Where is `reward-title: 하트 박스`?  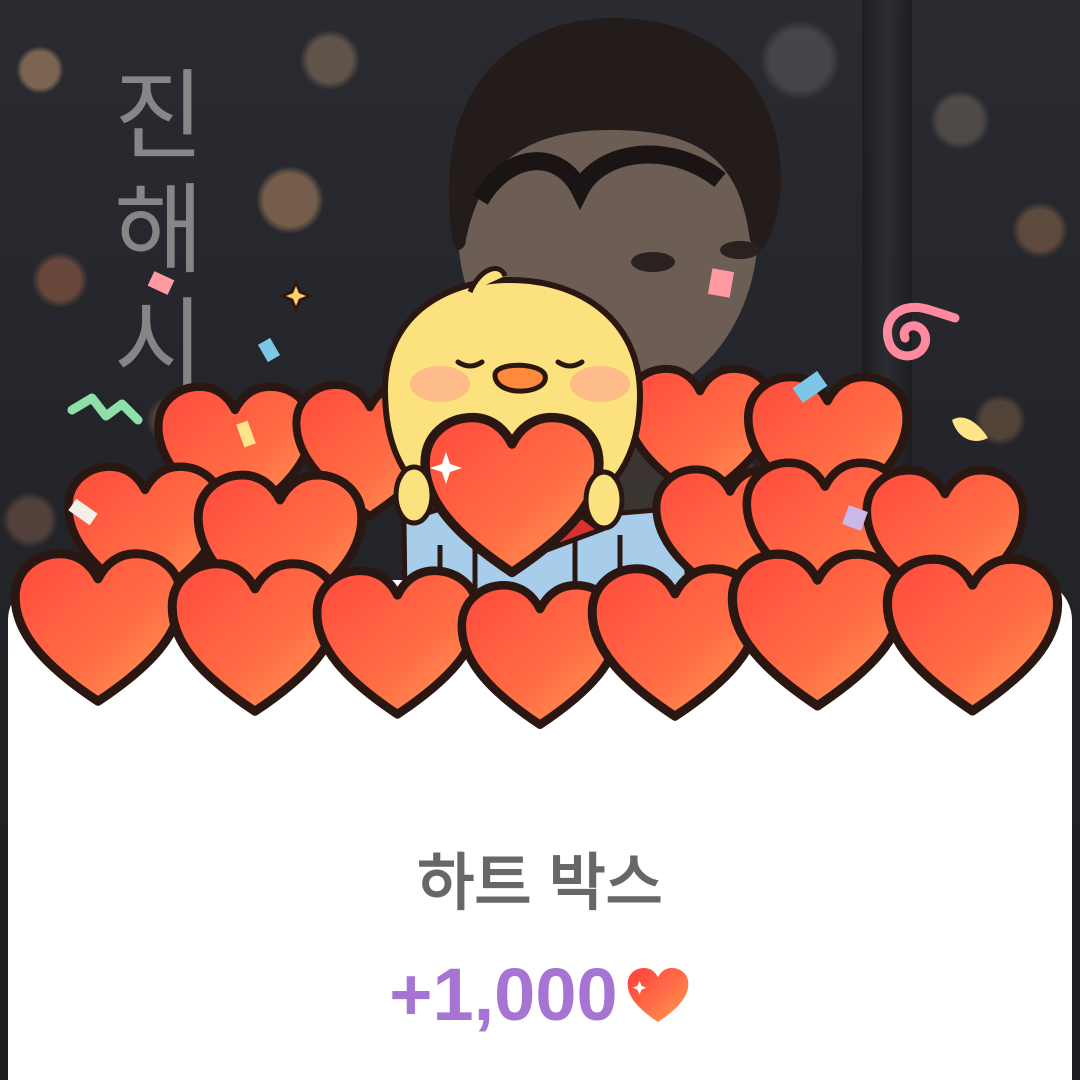
reward-title: 하트 박스 is located at coordinates (540, 883).